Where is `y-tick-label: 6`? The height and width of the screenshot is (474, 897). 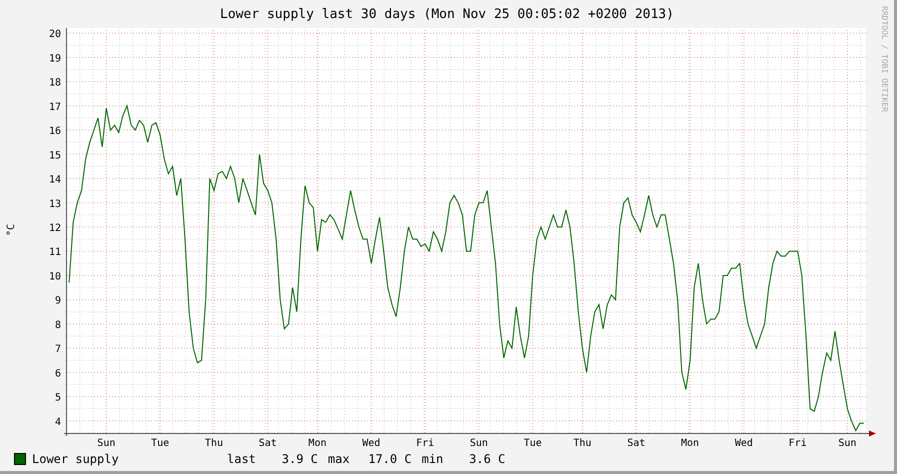
y-tick-label: 6 is located at coordinates (57, 374).